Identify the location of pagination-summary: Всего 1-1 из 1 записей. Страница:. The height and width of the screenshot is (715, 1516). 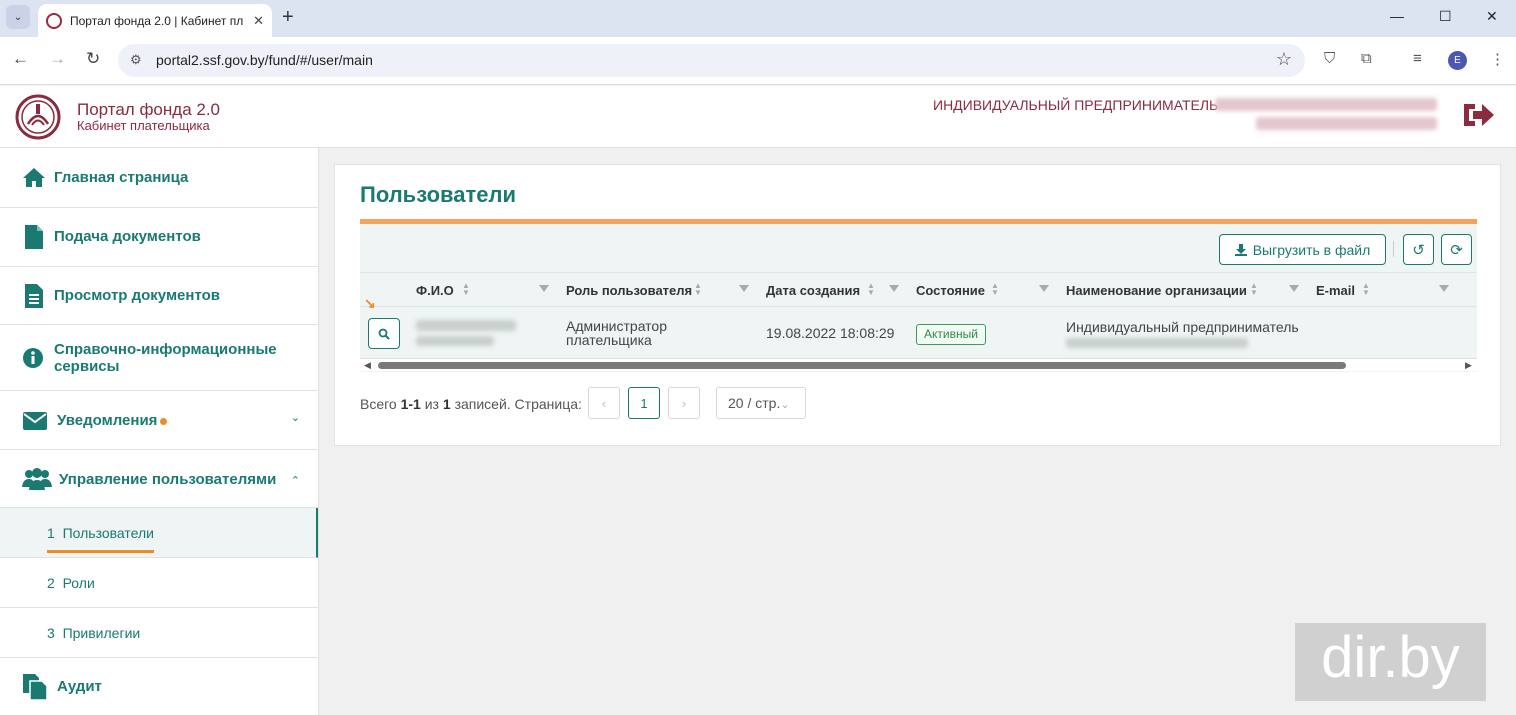
(471, 404).